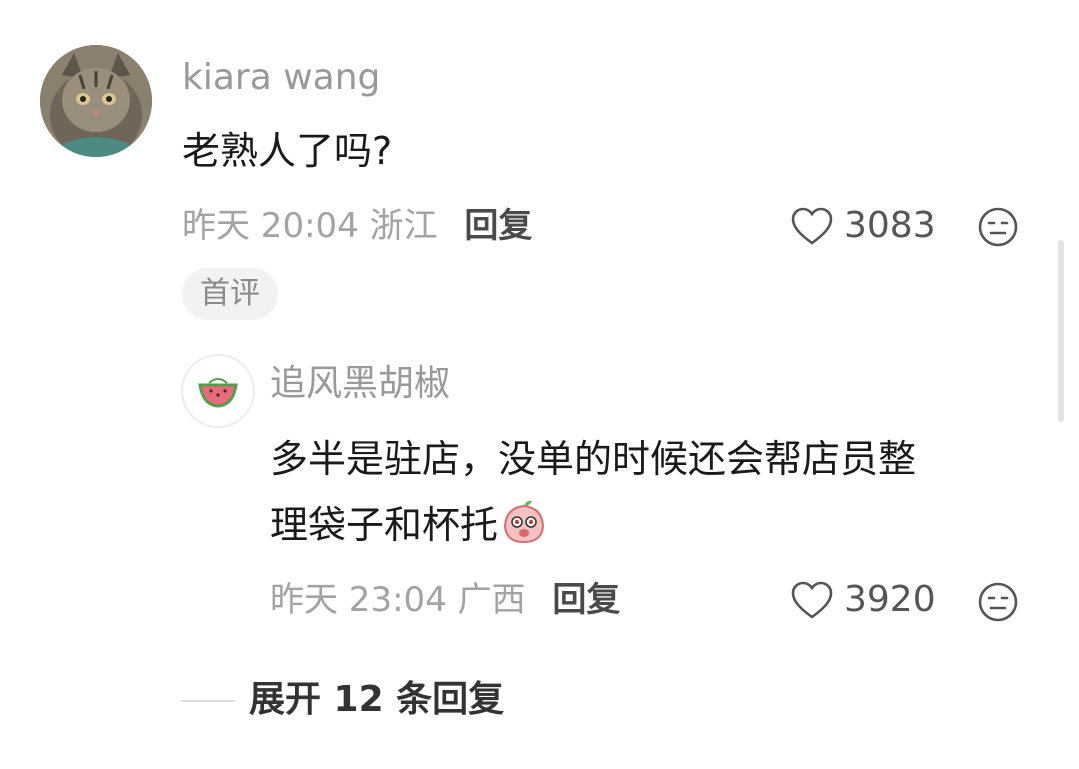 The image size is (1079, 769). Describe the element at coordinates (360, 384) in the screenshot. I see `reply-username: 追风黑胡椒` at that location.